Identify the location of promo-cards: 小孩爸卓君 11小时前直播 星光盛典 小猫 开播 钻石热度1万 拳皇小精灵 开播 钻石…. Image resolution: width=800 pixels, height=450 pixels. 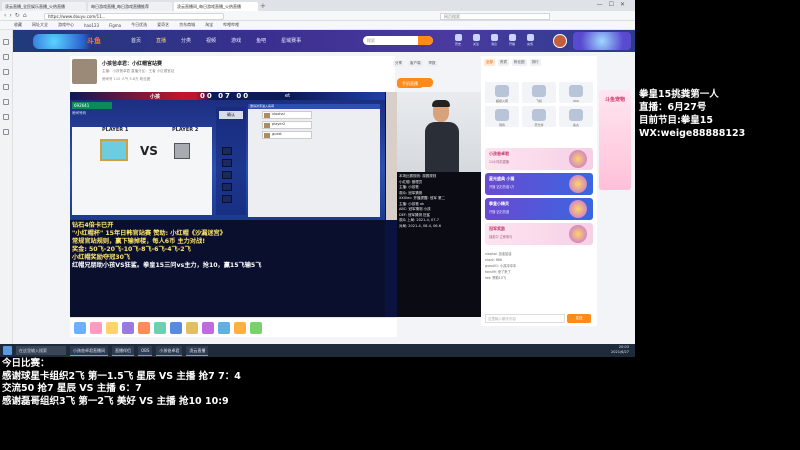
(539, 198).